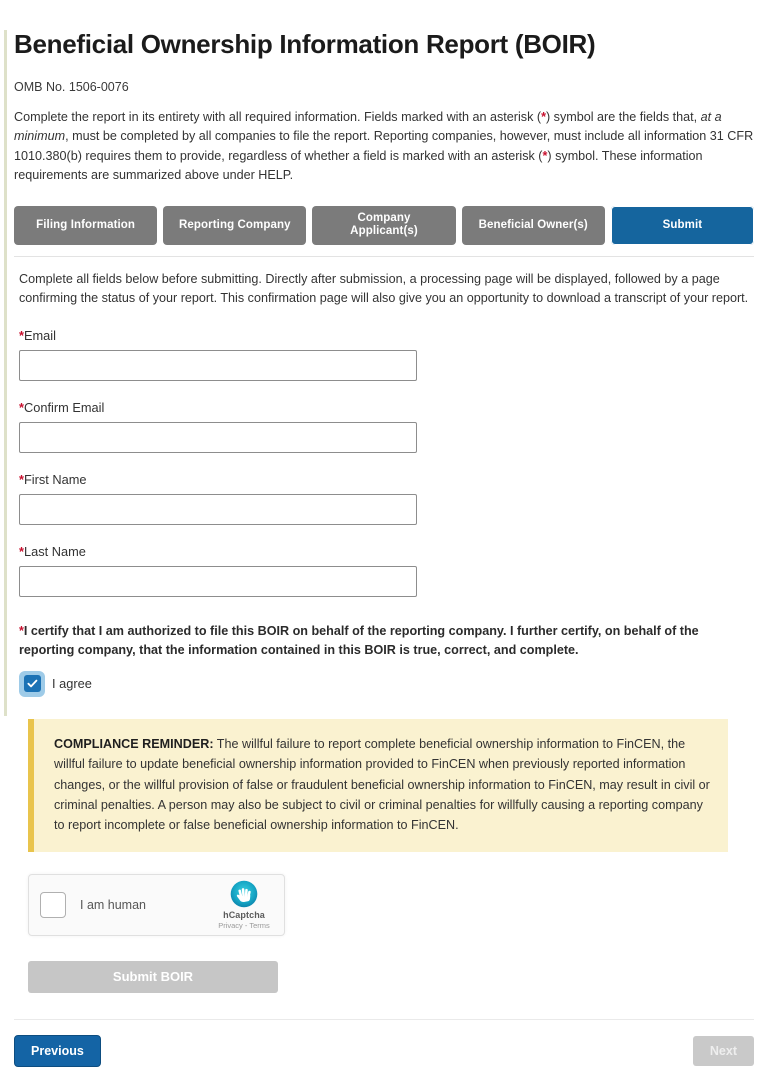 The image size is (768, 1087). I want to click on agree-checkbox, so click(32, 683).